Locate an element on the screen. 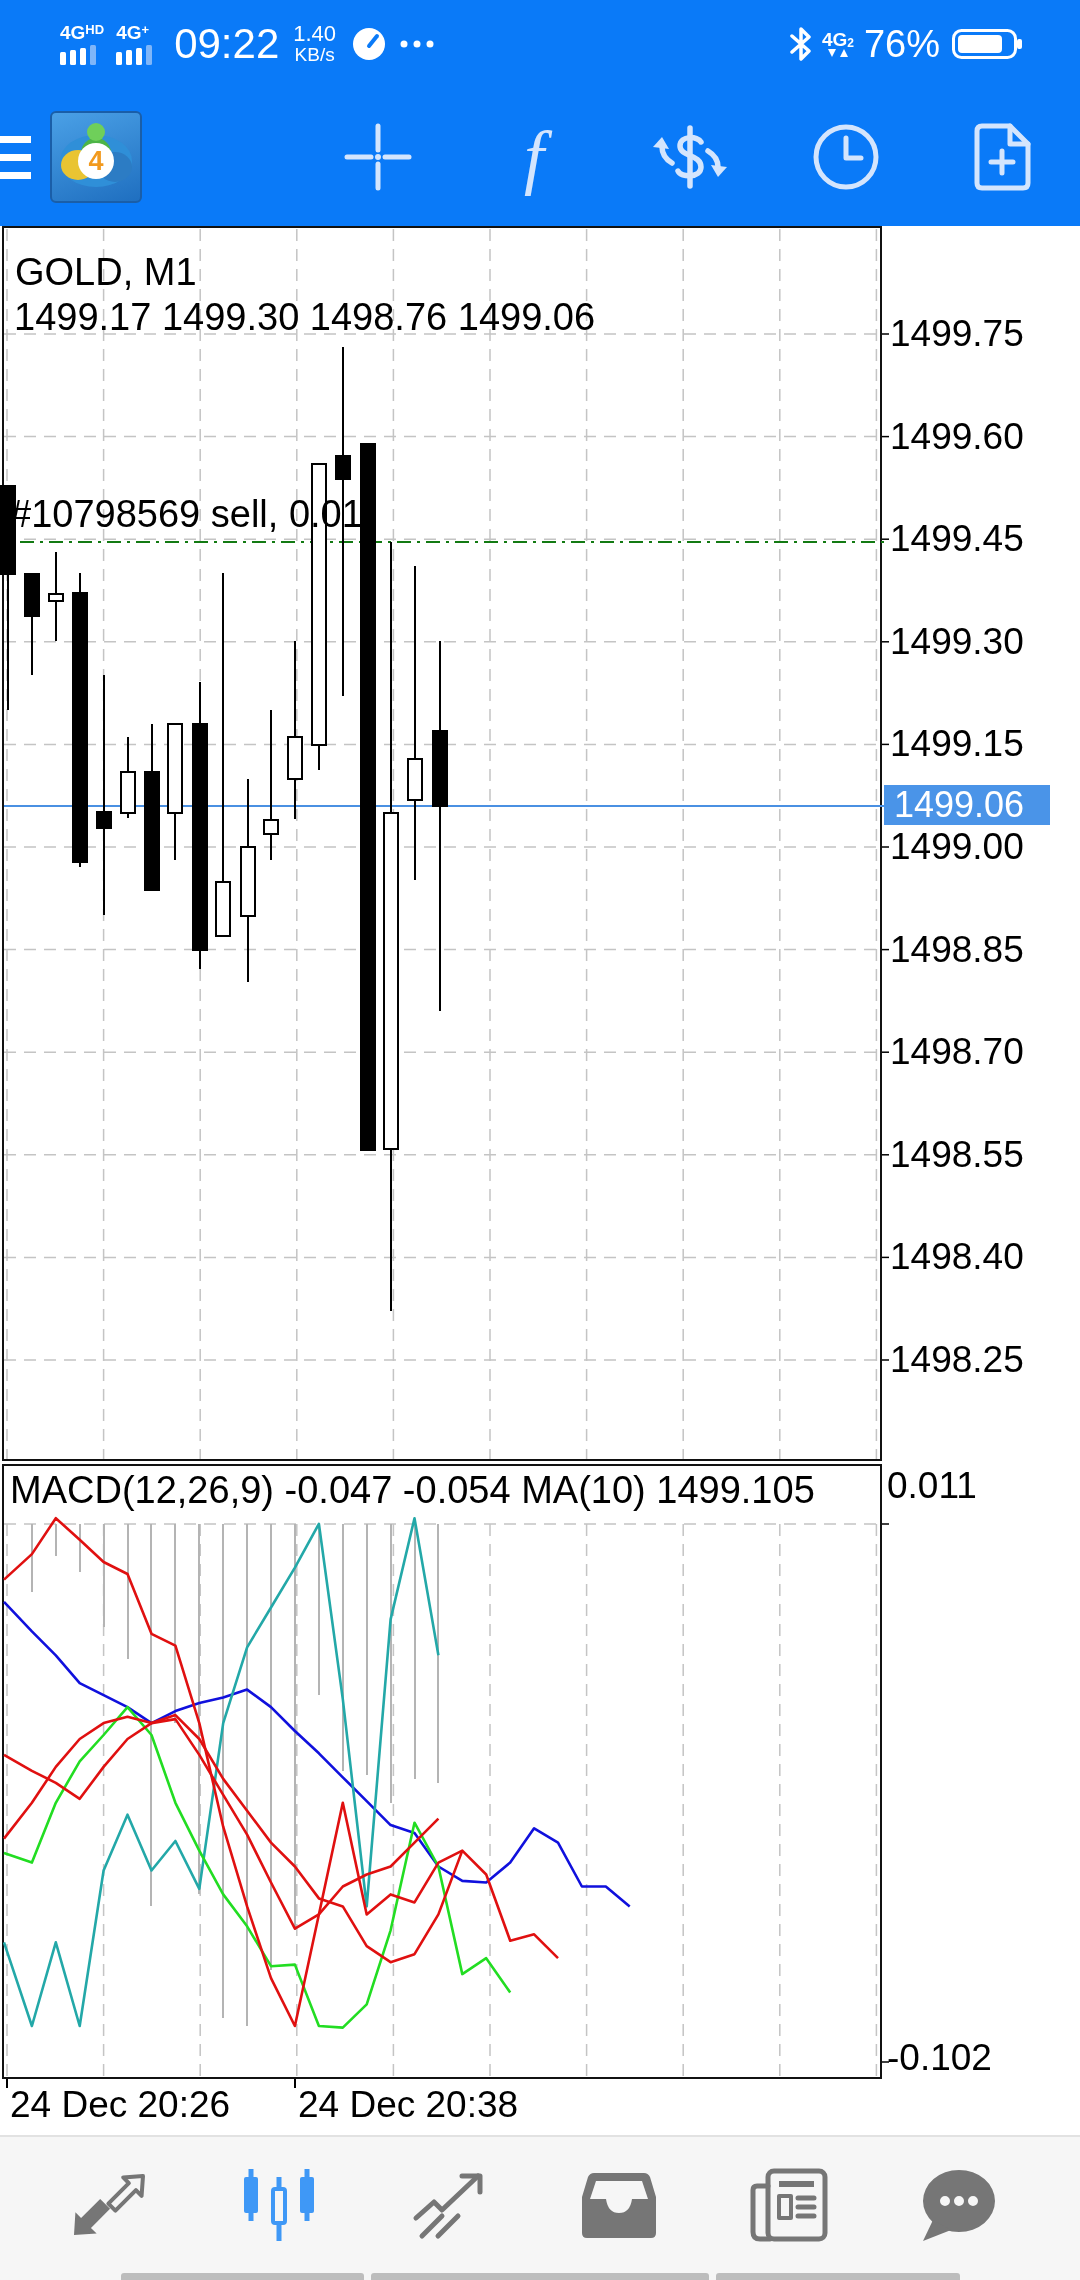  battery-icon is located at coordinates (987, 44).